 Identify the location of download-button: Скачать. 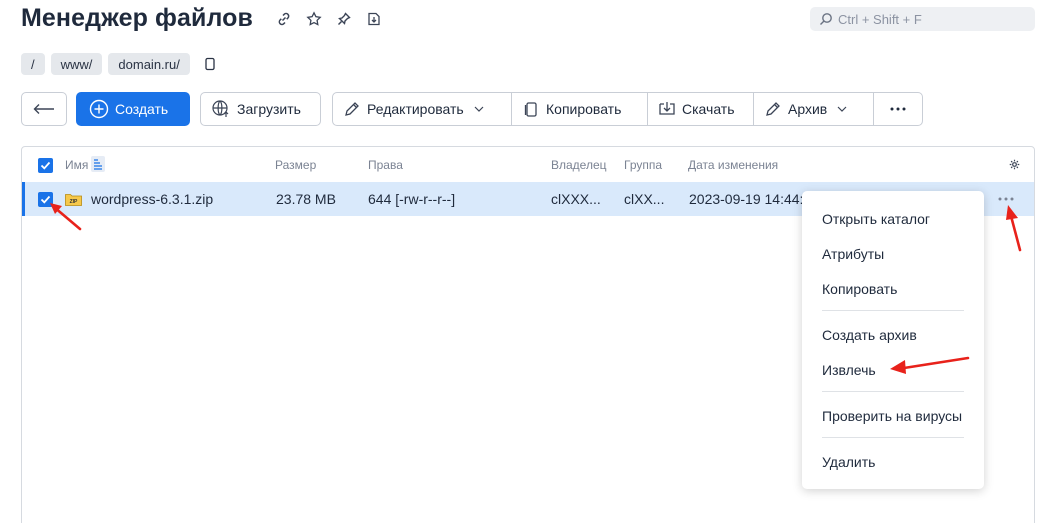
(701, 109).